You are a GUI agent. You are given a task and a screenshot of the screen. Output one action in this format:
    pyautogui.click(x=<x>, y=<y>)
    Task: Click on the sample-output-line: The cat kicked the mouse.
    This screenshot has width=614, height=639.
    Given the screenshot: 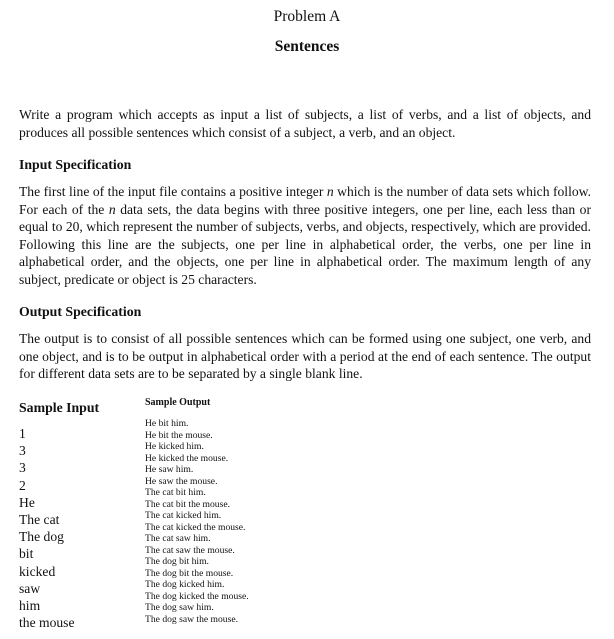 What is the action you would take?
    pyautogui.click(x=195, y=527)
    